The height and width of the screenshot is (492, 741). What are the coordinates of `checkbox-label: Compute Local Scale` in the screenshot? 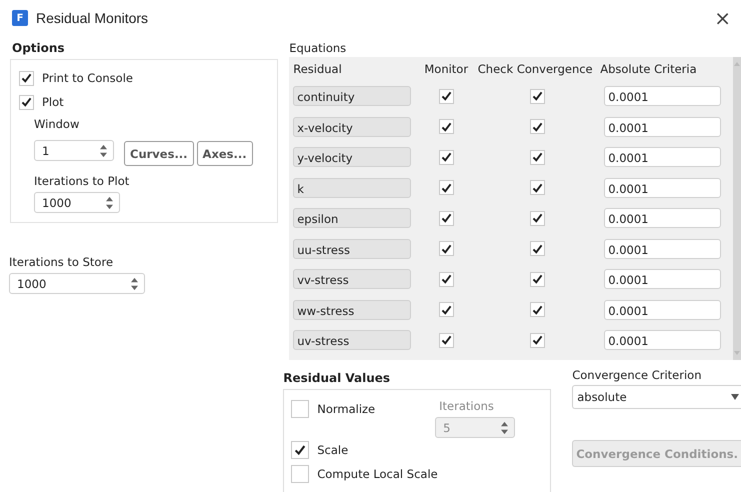 It's located at (377, 474).